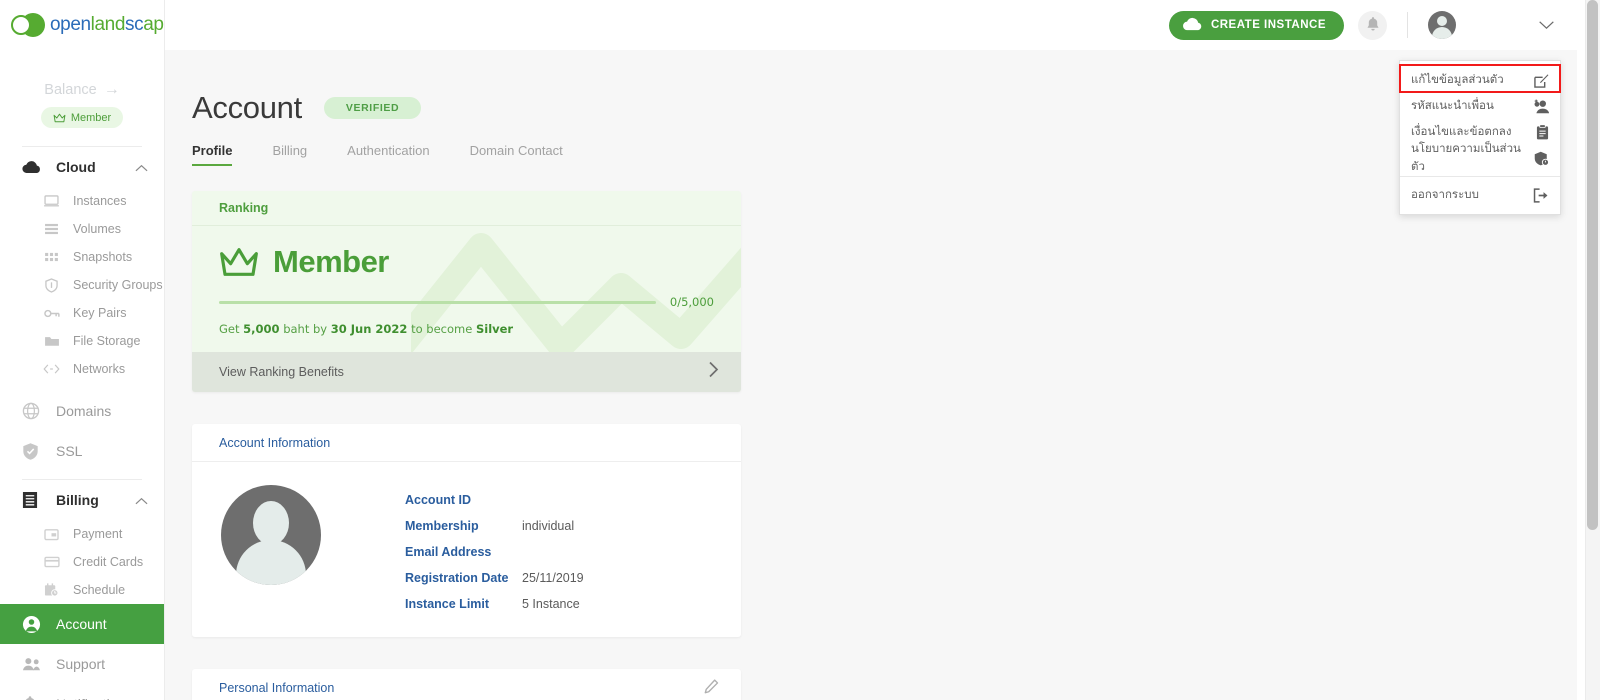 This screenshot has height=700, width=1600. I want to click on sidebar-item-credit-cards: Credit Cards, so click(82, 562).